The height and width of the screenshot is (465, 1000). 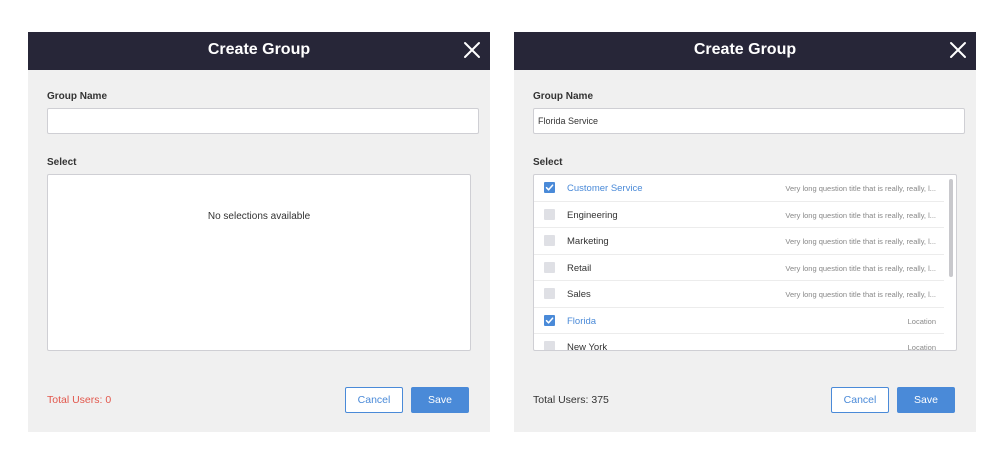 What do you see at coordinates (579, 268) in the screenshot?
I see `item-name: Retail` at bounding box center [579, 268].